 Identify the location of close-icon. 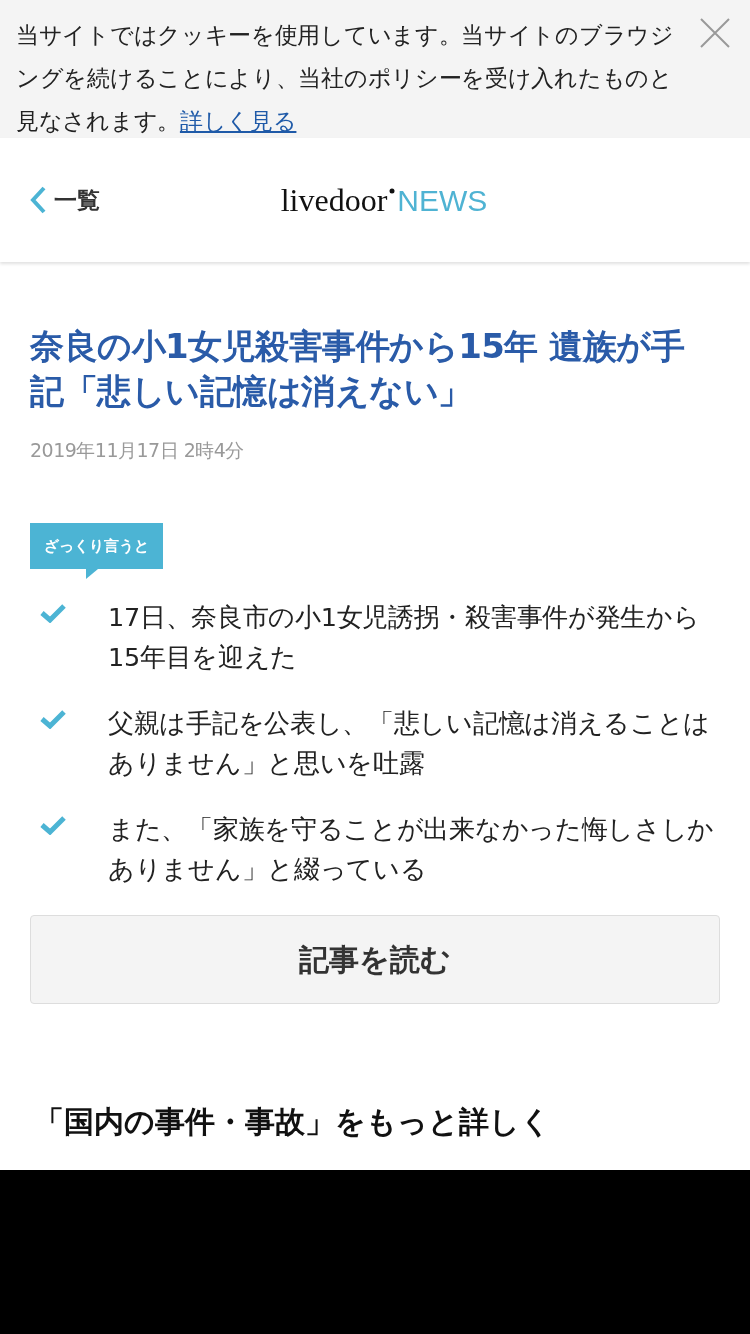
(715, 33).